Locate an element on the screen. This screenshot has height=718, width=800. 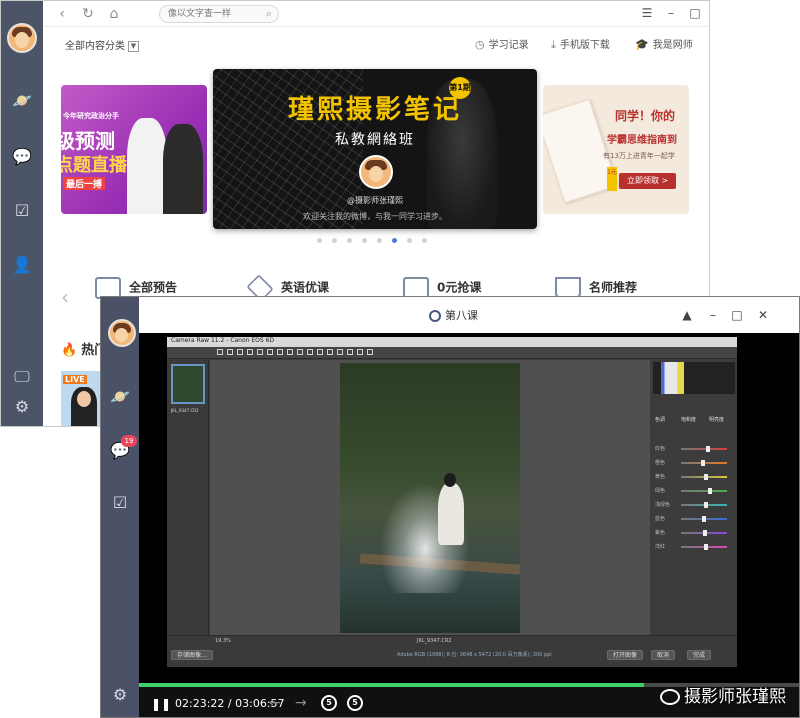
left-sidebar: 🪐 💬 19 ☑ ⚙ is located at coordinates (120, 507).